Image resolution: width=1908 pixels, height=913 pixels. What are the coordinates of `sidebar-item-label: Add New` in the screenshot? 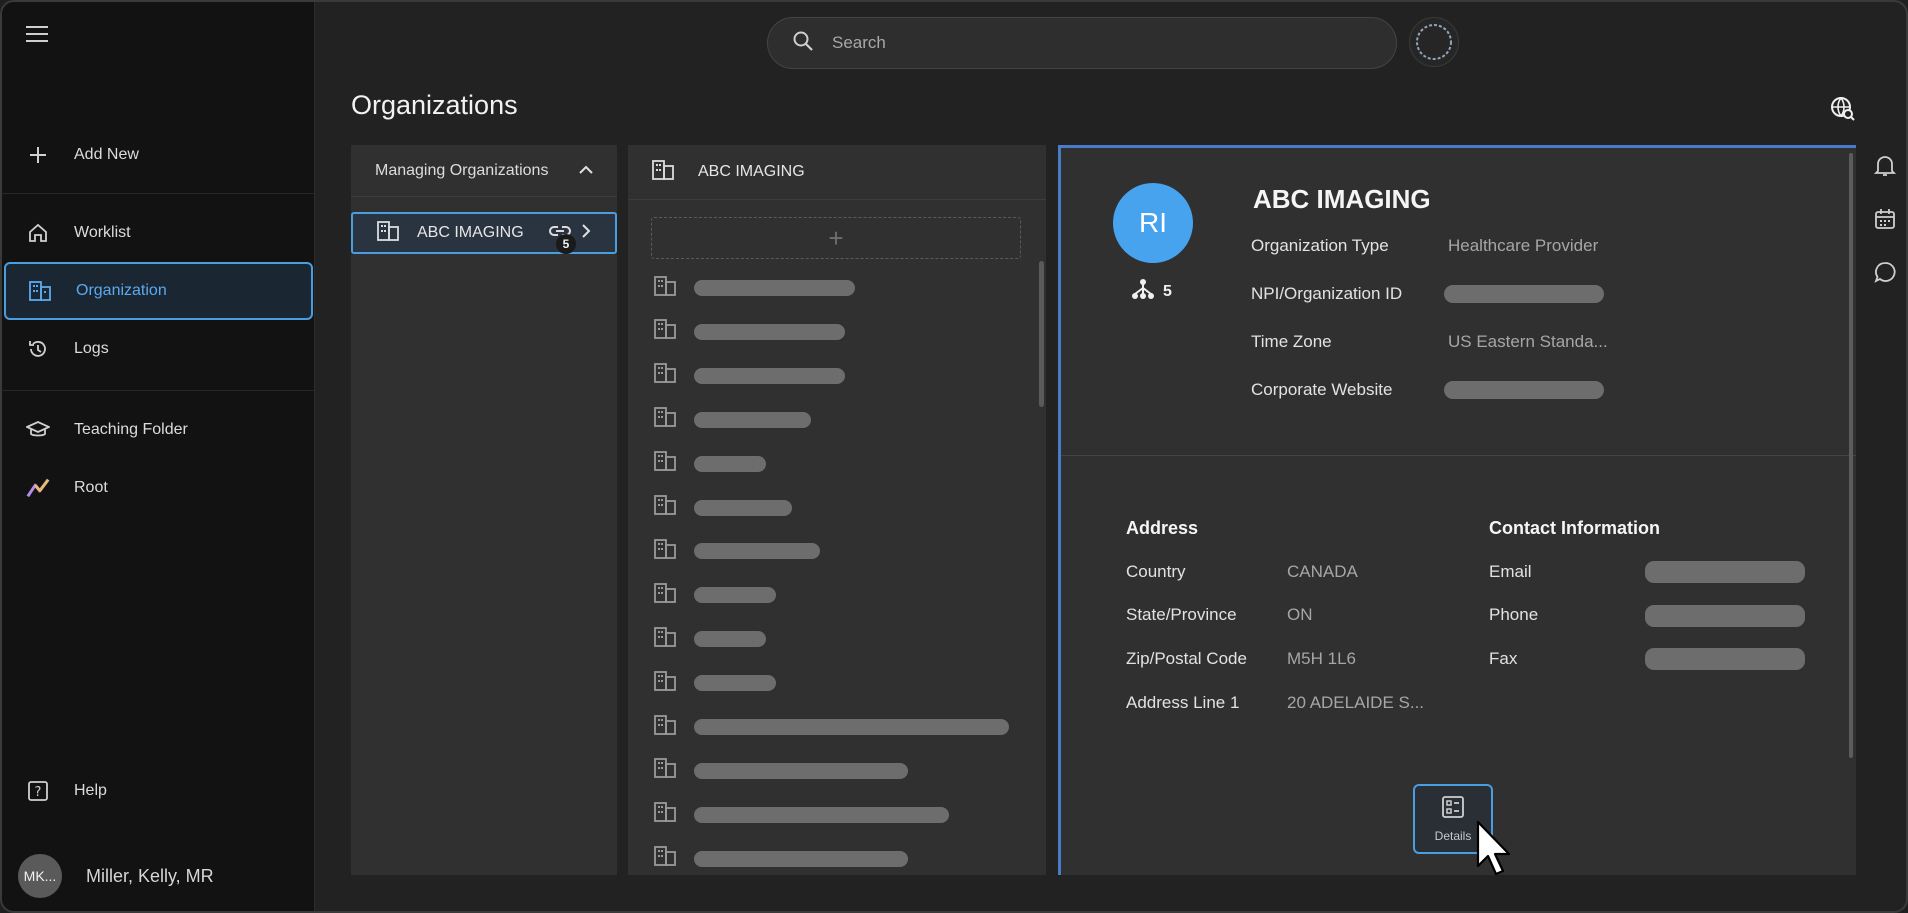 It's located at (106, 154).